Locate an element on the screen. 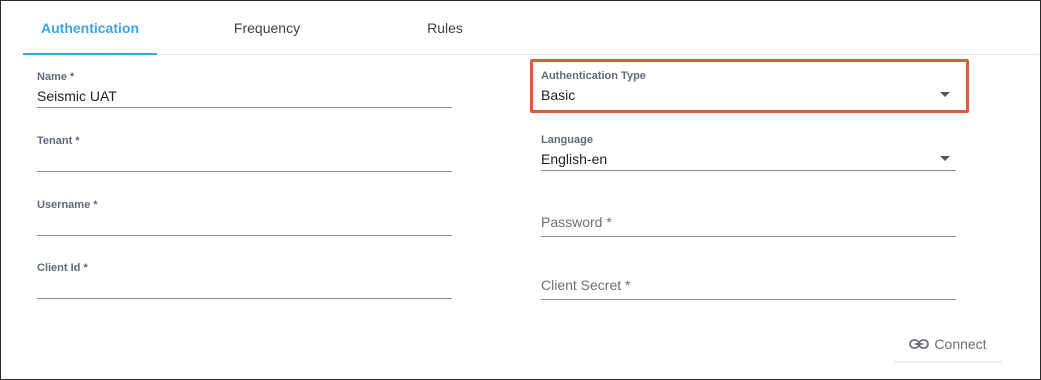 This screenshot has height=380, width=1041. name-value: Seismic UAT is located at coordinates (77, 96).